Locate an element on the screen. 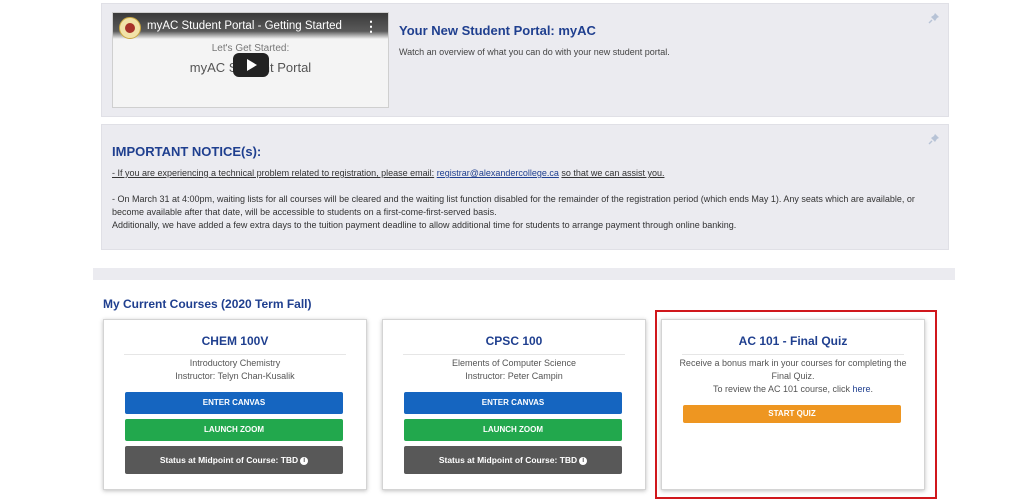 This screenshot has height=500, width=1010. highlight-box is located at coordinates (796, 404).